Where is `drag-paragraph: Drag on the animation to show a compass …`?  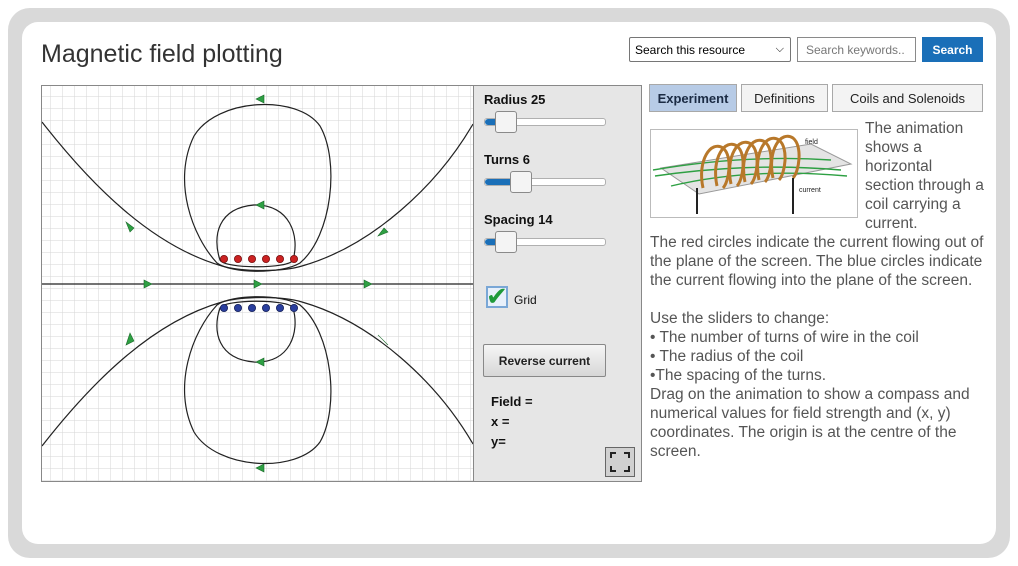
drag-paragraph: Drag on the animation to show a compass … is located at coordinates (810, 423).